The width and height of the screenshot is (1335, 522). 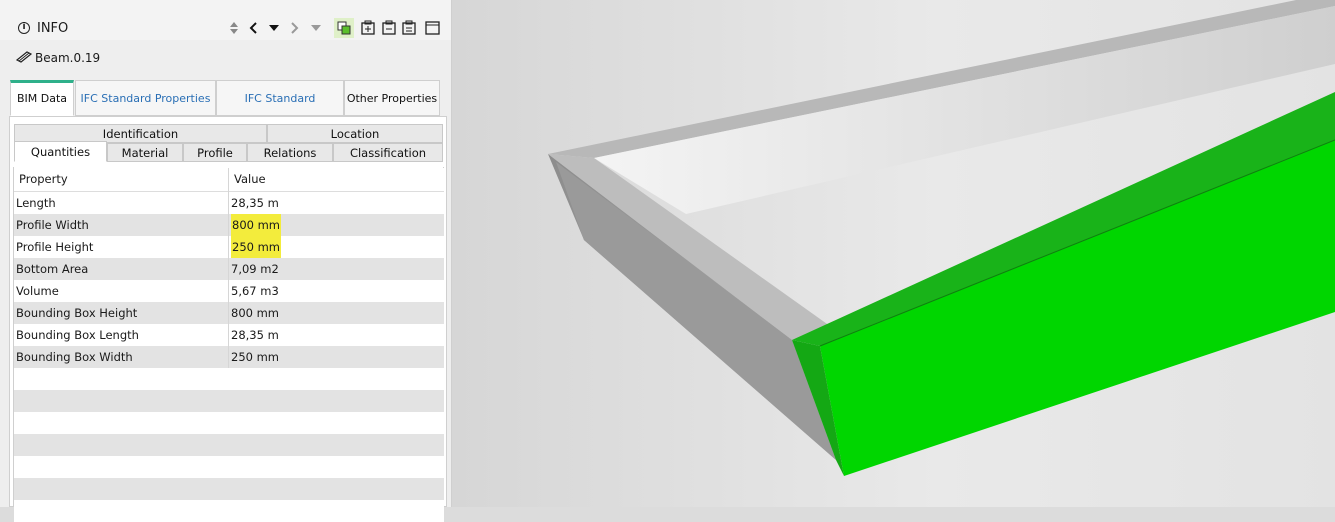 What do you see at coordinates (280, 110) in the screenshot?
I see `tab-ifc-standard-quantities: IFC Standard Quantities` at bounding box center [280, 110].